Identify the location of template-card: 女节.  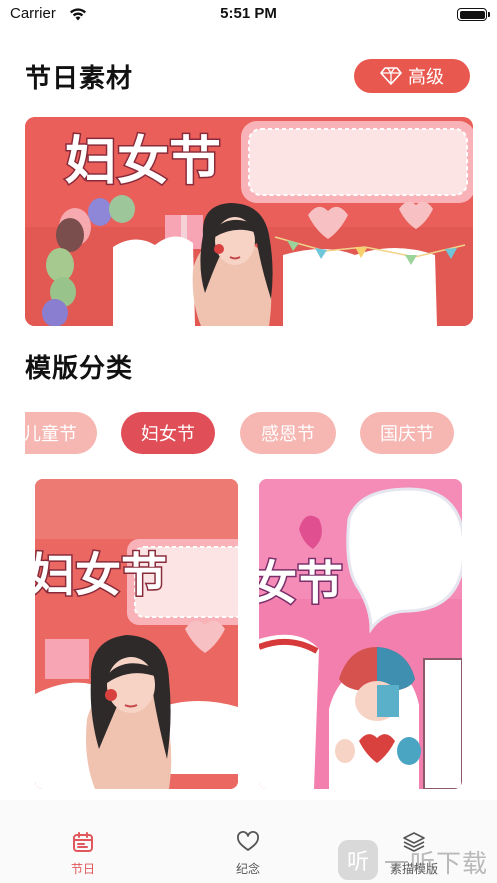
(360, 634).